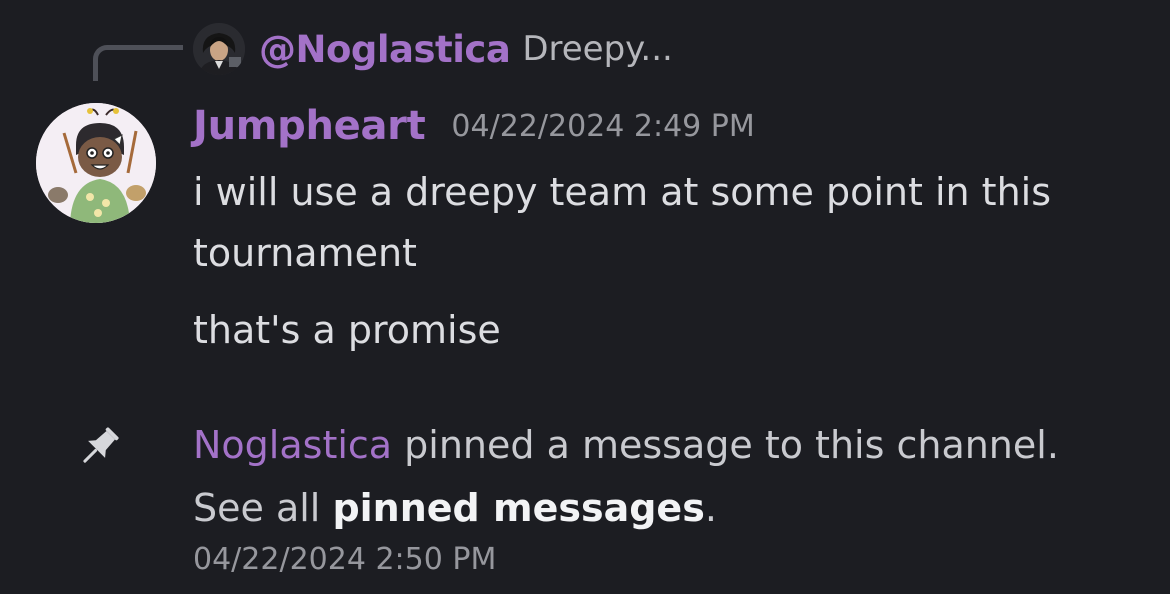 The height and width of the screenshot is (594, 1170). What do you see at coordinates (385, 49) in the screenshot?
I see `reply-author: @Noglastica` at bounding box center [385, 49].